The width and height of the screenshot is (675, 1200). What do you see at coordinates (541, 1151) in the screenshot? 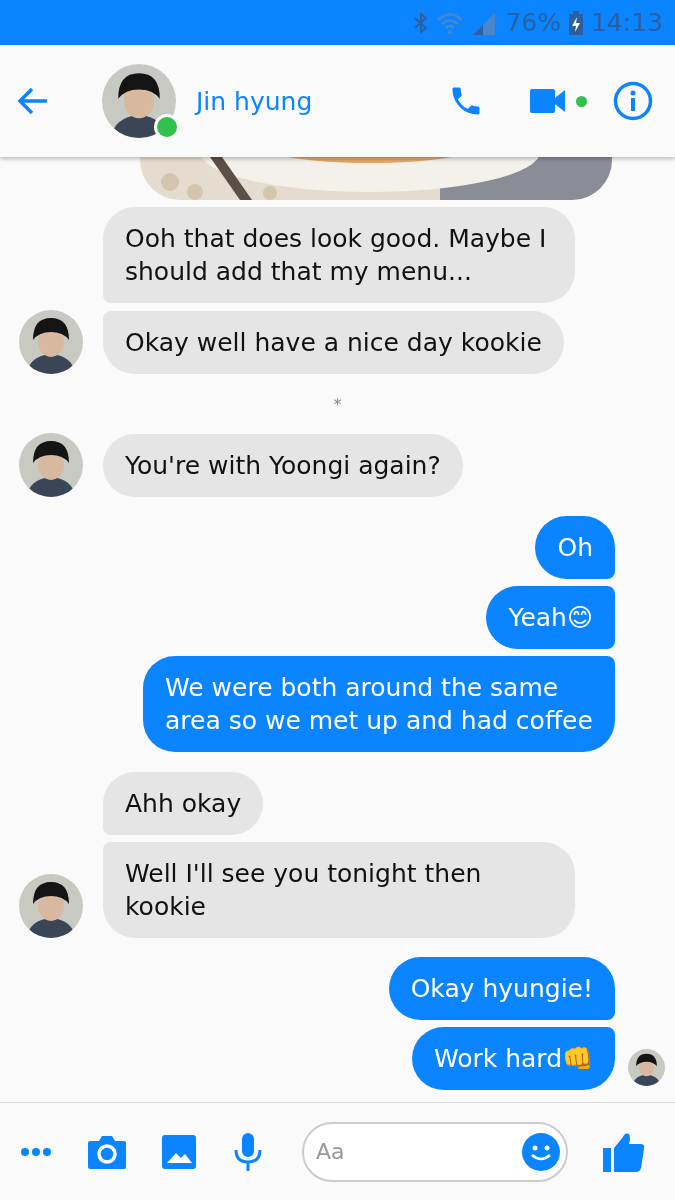
I see `emoji-icon` at bounding box center [541, 1151].